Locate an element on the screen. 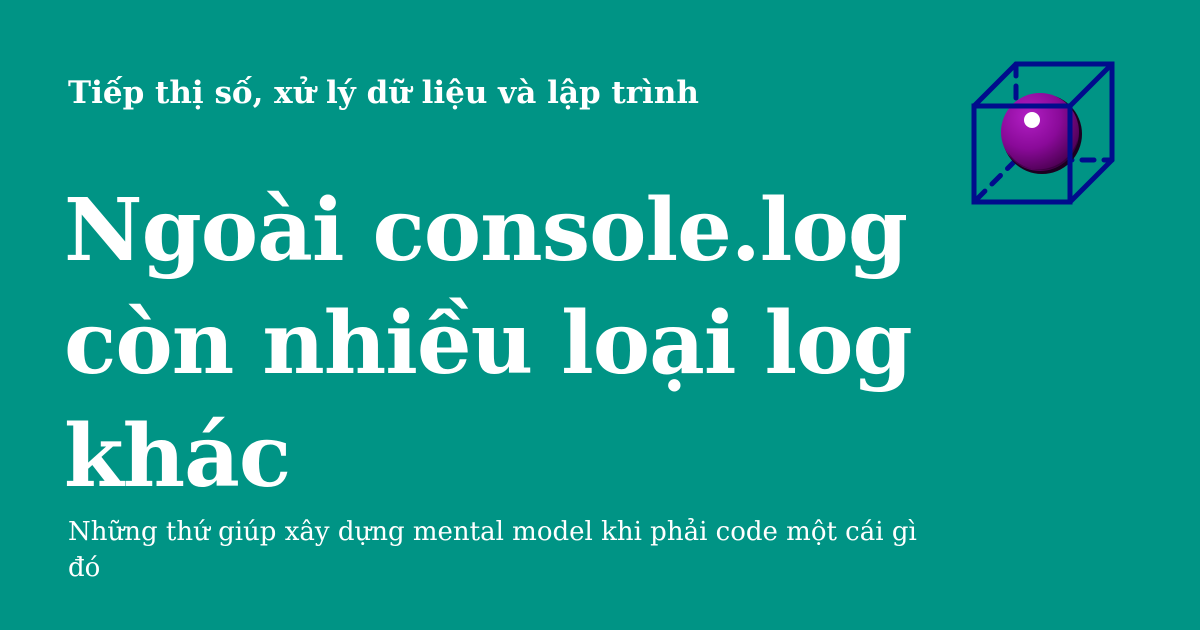 Image resolution: width=1200 pixels, height=630 pixels. cube-with-sphere-icon is located at coordinates (1043, 133).